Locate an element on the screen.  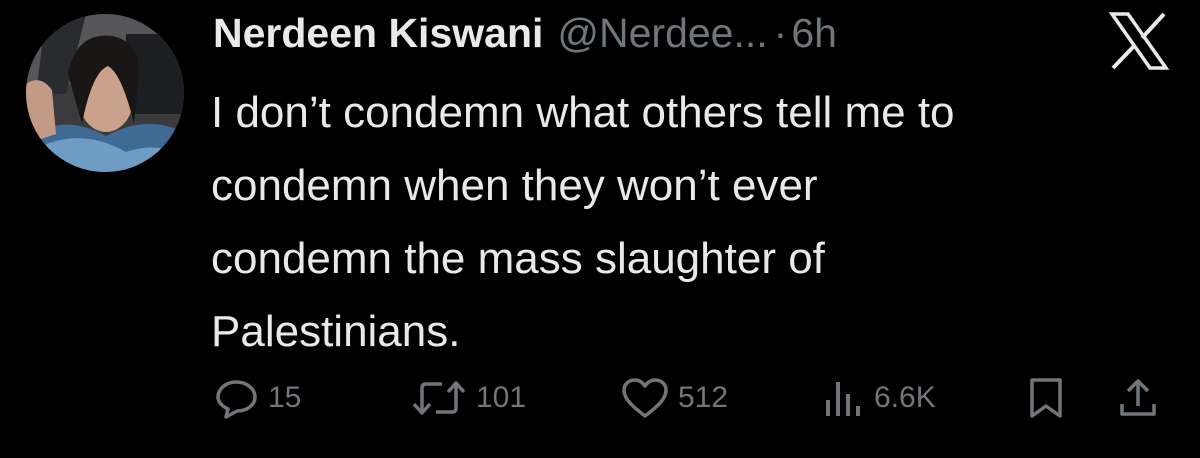
like-count: 512 is located at coordinates (703, 397).